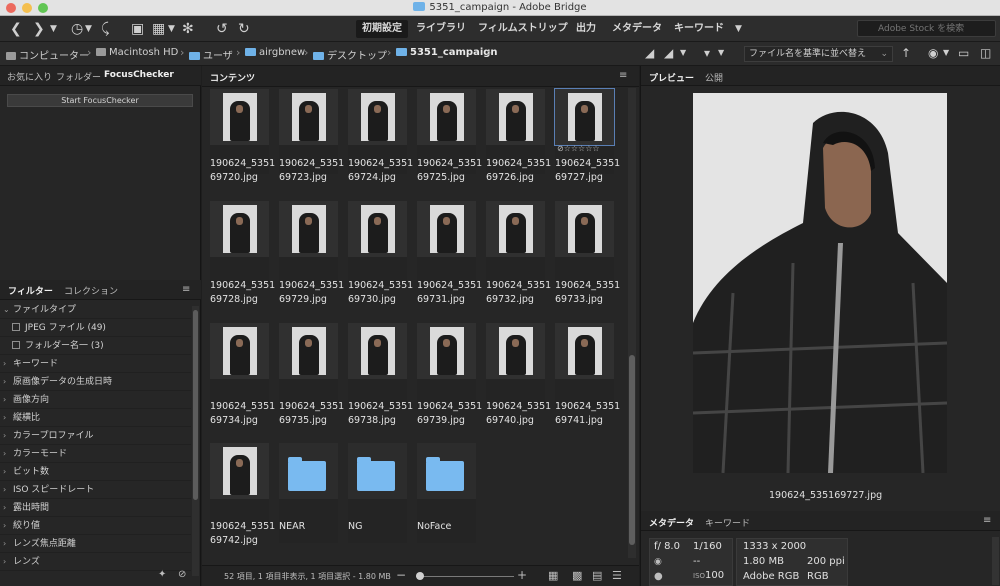 The image size is (1000, 586). What do you see at coordinates (162, 574) in the screenshot?
I see `pin-icon: ✦` at bounding box center [162, 574].